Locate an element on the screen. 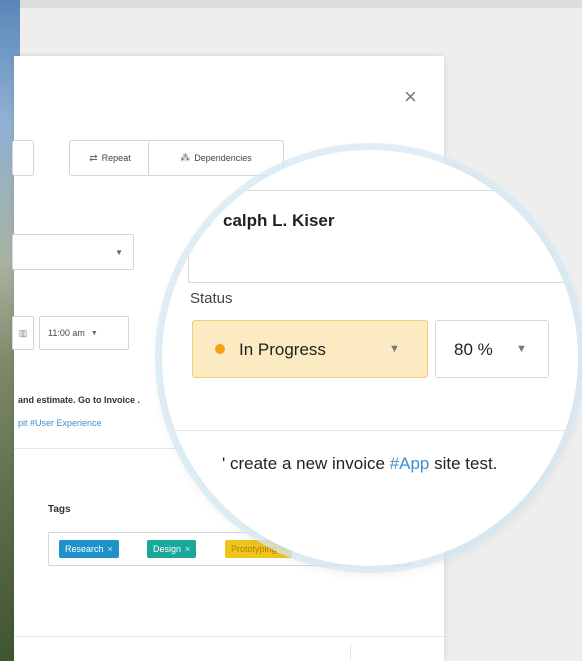 This screenshot has height=661, width=582. toolbar-button-partial is located at coordinates (23, 158).